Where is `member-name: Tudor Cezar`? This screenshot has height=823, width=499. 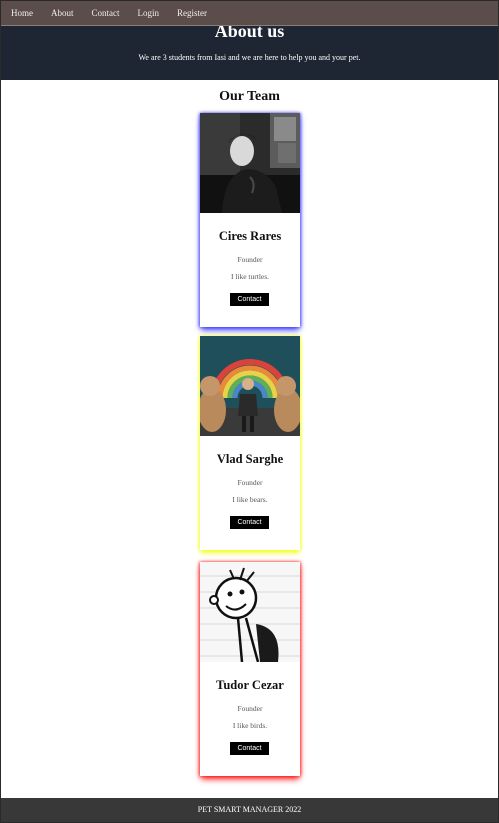 member-name: Tudor Cezar is located at coordinates (250, 685).